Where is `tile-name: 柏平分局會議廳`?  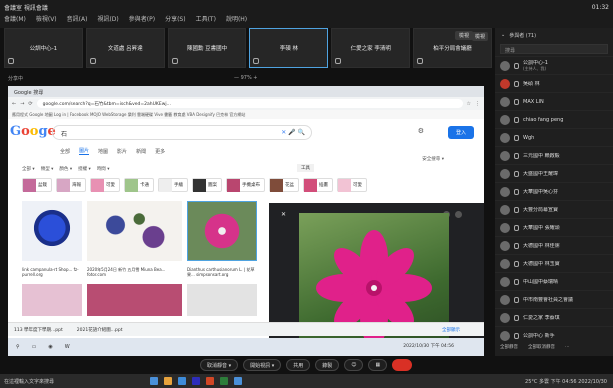
tile-name: 柏平分局會議廳 is located at coordinates (452, 49).